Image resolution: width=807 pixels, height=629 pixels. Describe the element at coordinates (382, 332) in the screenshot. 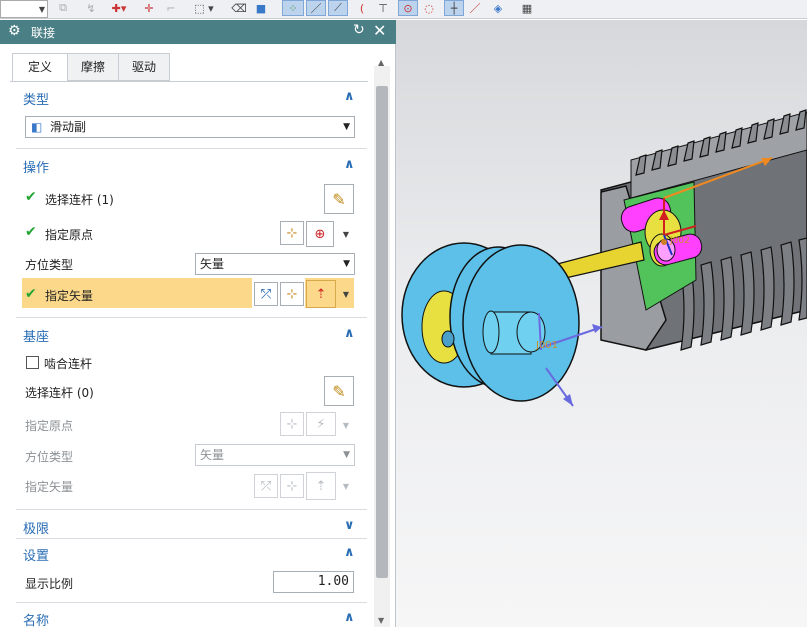

I see `scrollbar-thumb` at that location.